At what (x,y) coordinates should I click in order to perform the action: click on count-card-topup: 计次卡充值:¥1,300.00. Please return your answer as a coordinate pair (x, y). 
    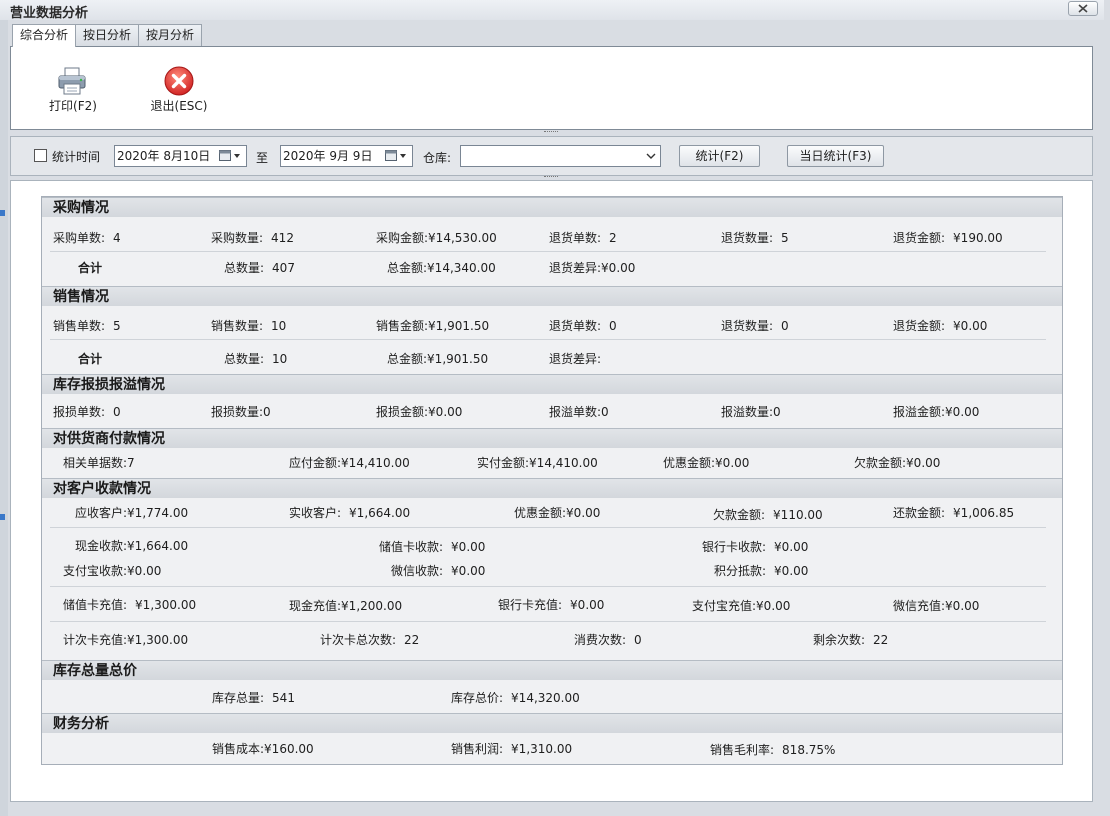
    Looking at the image, I should click on (126, 640).